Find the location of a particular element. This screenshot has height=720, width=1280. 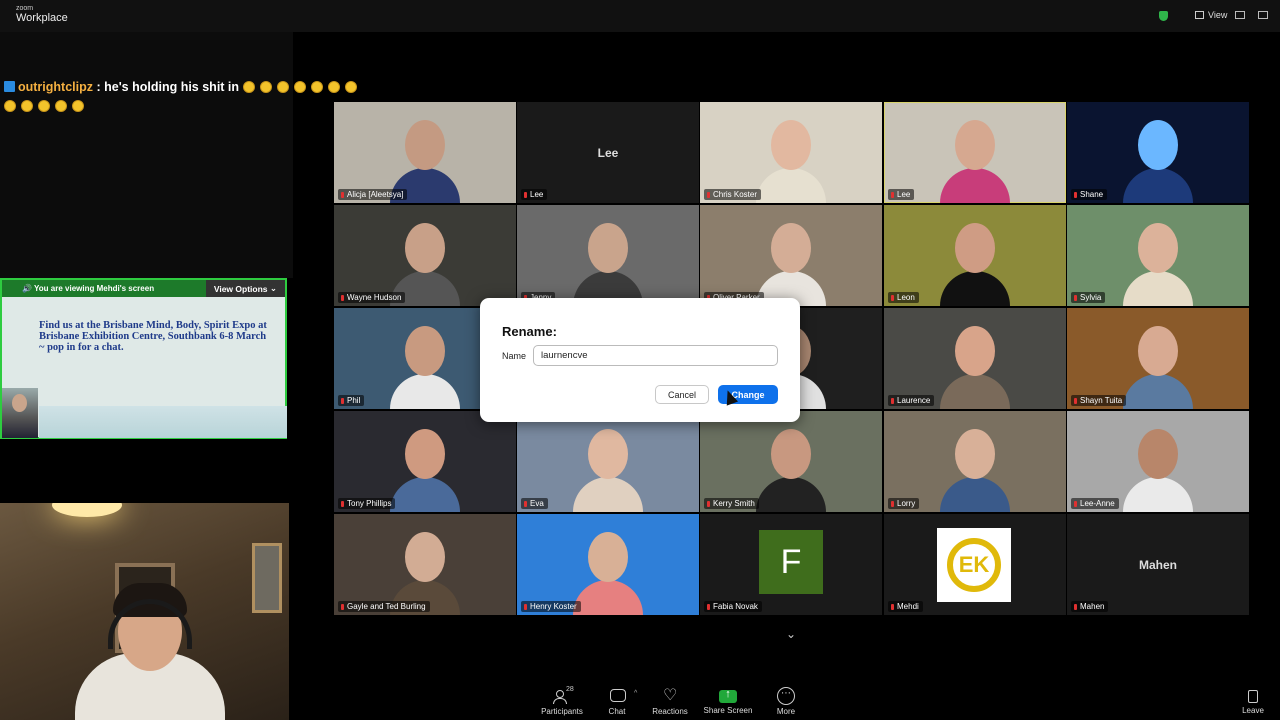

view-options-button: View Options ⌄ is located at coordinates (245, 288).